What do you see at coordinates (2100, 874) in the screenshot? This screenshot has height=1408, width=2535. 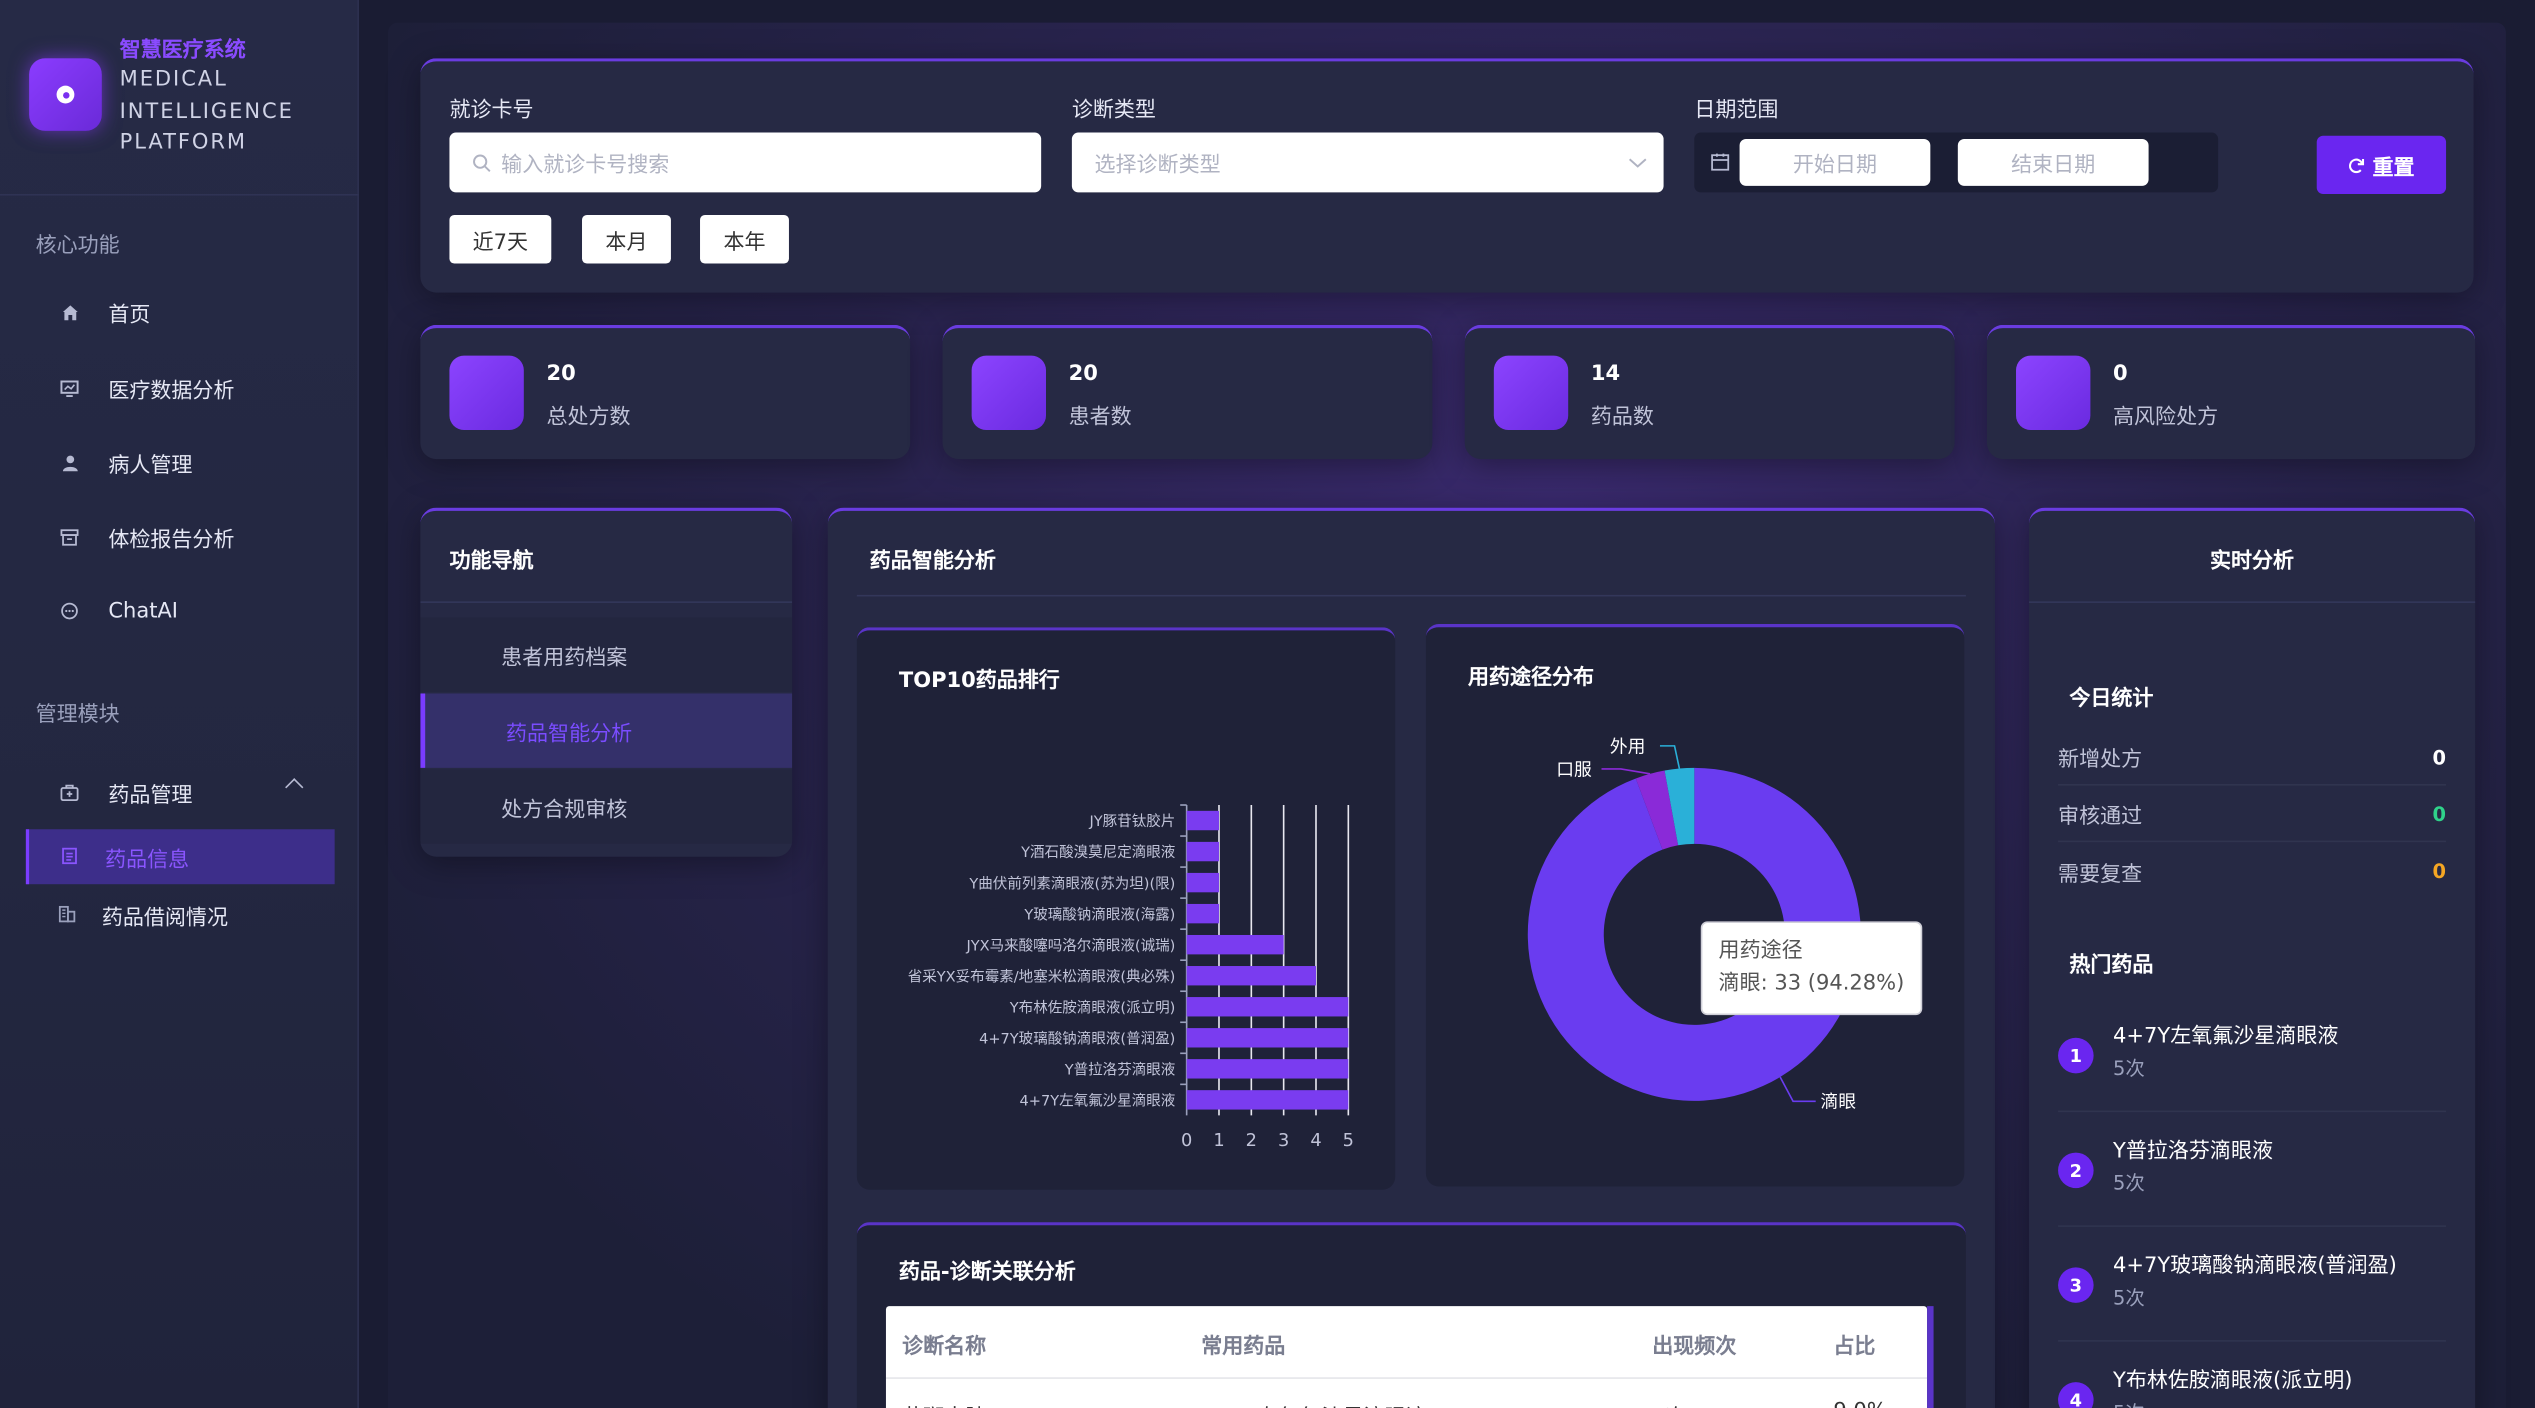 I see `today-stat-label: 需要复查` at bounding box center [2100, 874].